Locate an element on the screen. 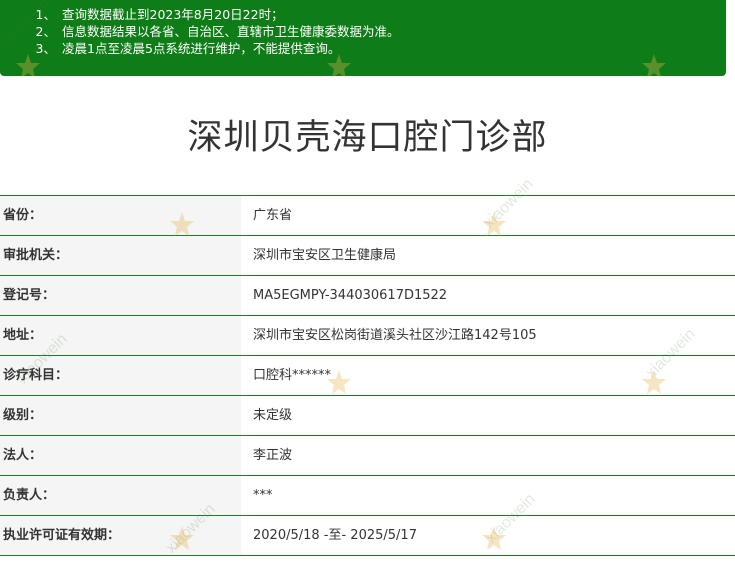 The width and height of the screenshot is (735, 571). level-value: 未定级 is located at coordinates (273, 415).